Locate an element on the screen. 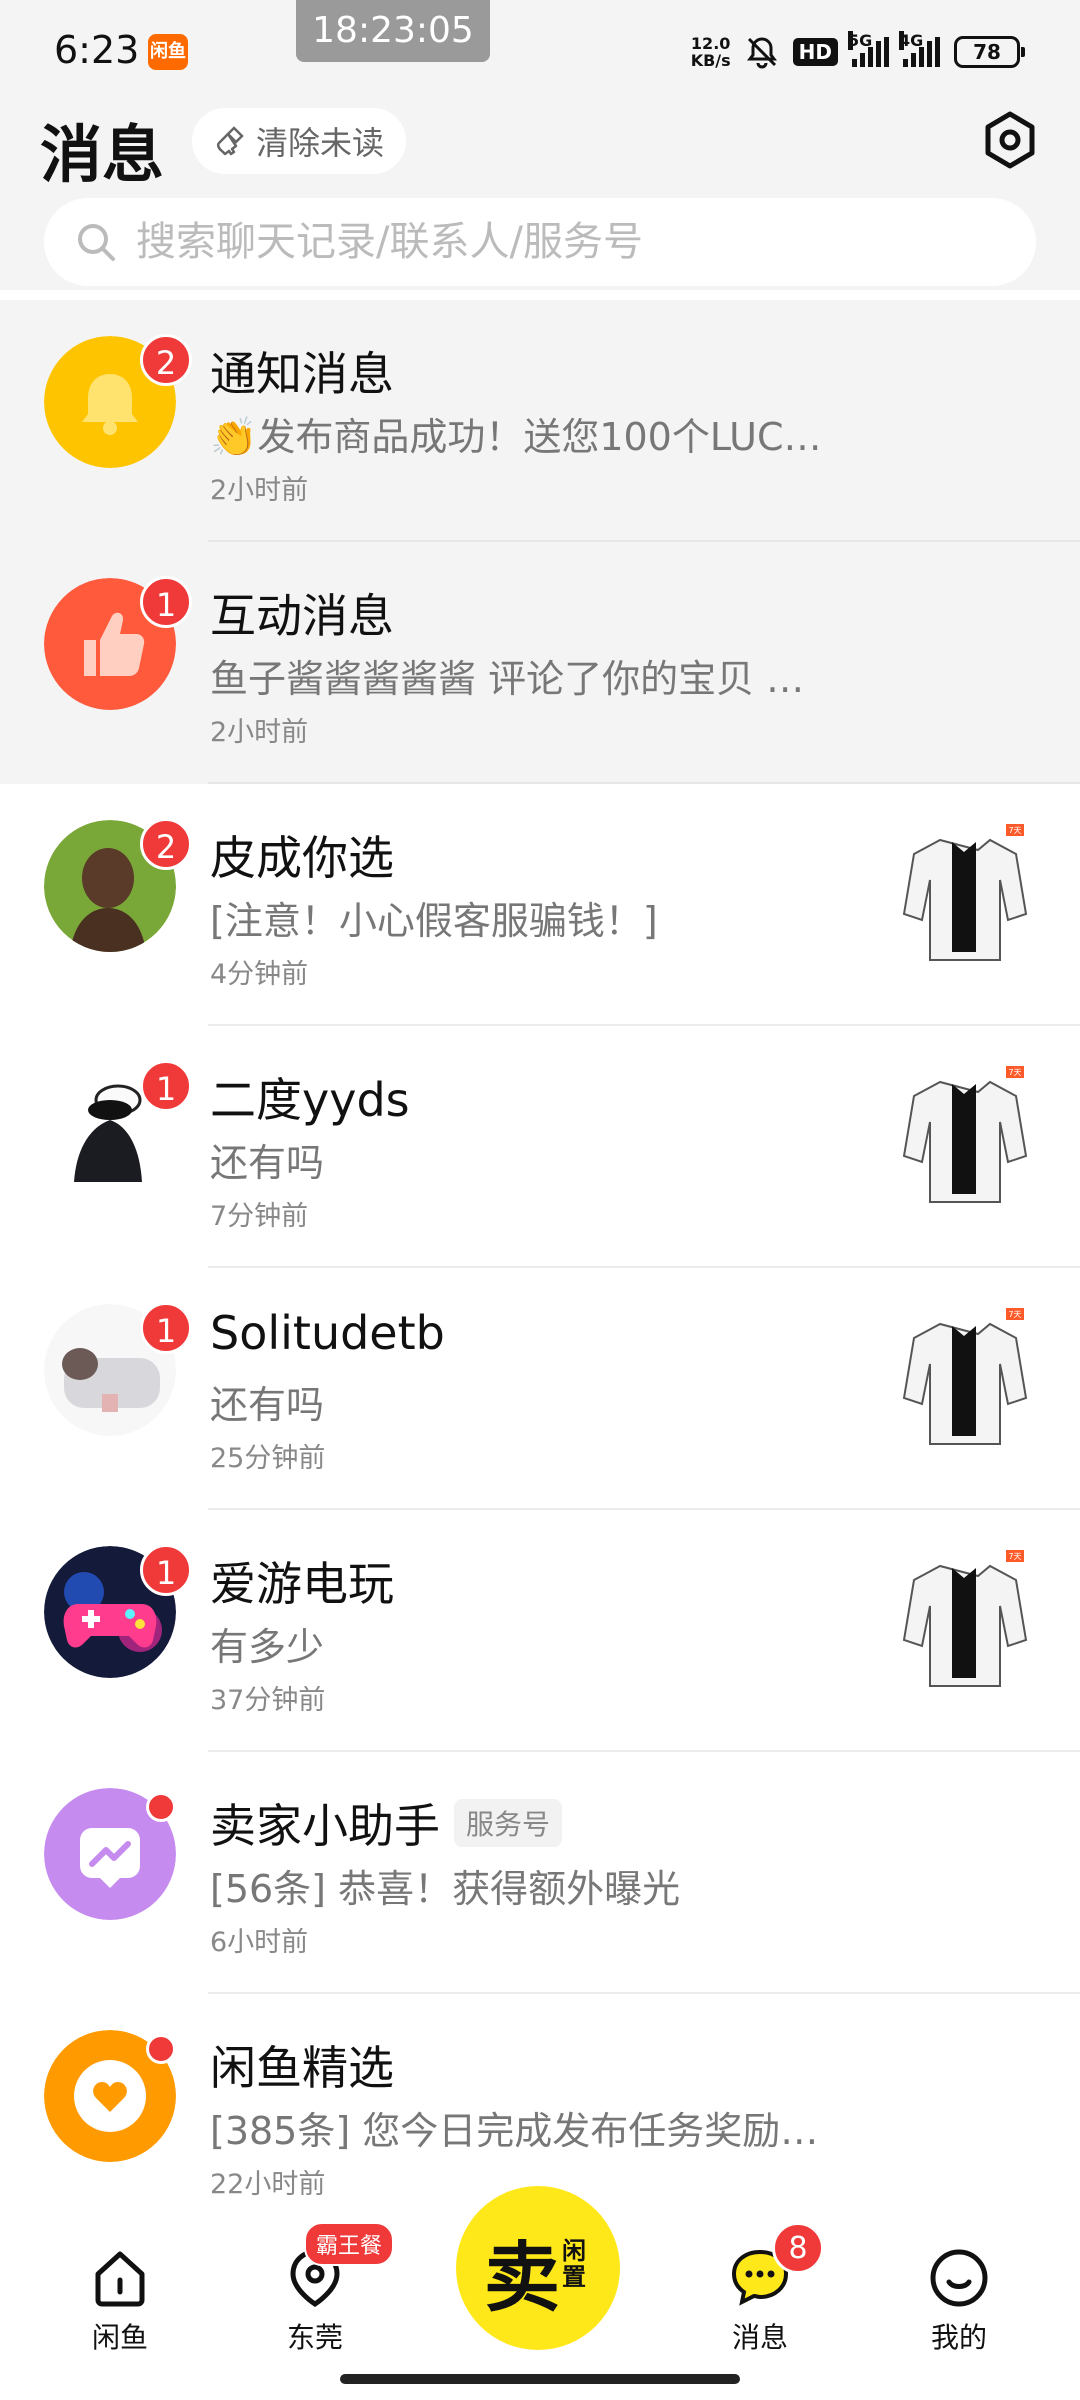 The width and height of the screenshot is (1080, 2400). nav-location-label: 东莞 is located at coordinates (314, 2337).